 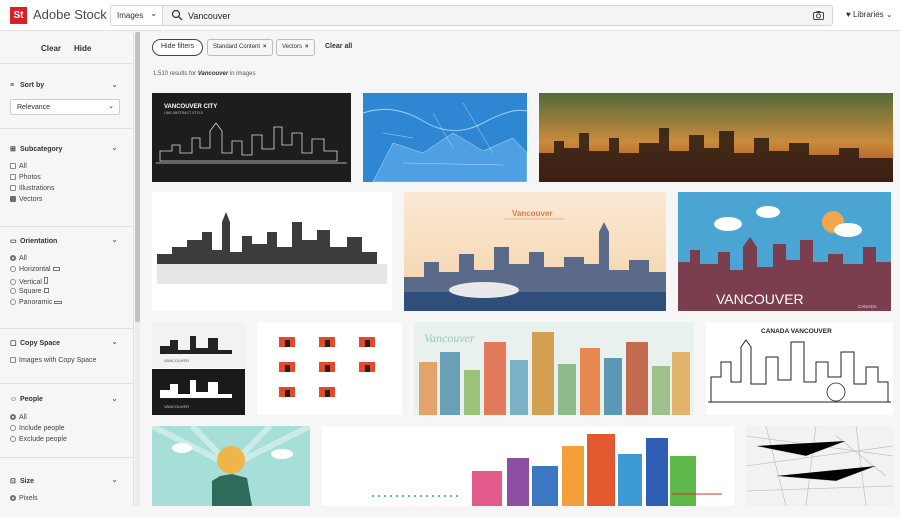 What do you see at coordinates (190, 107) in the screenshot?
I see `tile-title: VANCOUVER CITY` at bounding box center [190, 107].